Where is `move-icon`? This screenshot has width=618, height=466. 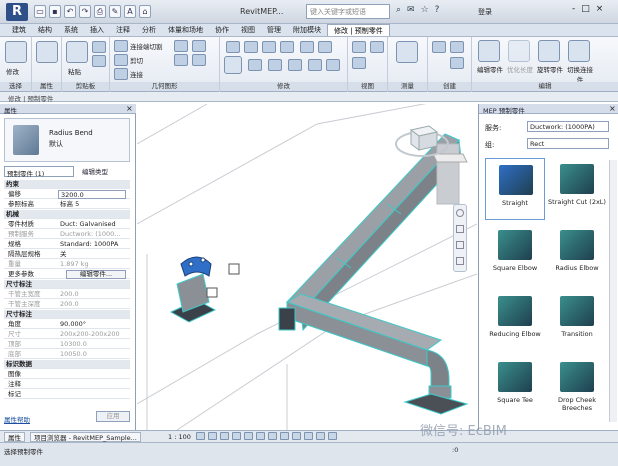 move-icon is located at coordinates (233, 65).